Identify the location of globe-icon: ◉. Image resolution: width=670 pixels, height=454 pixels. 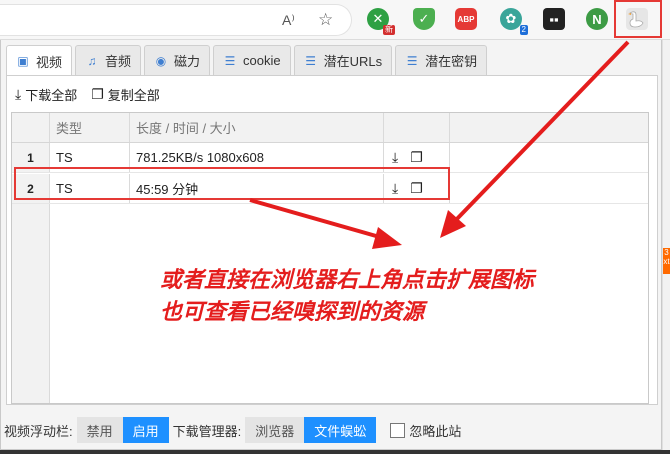
(161, 60).